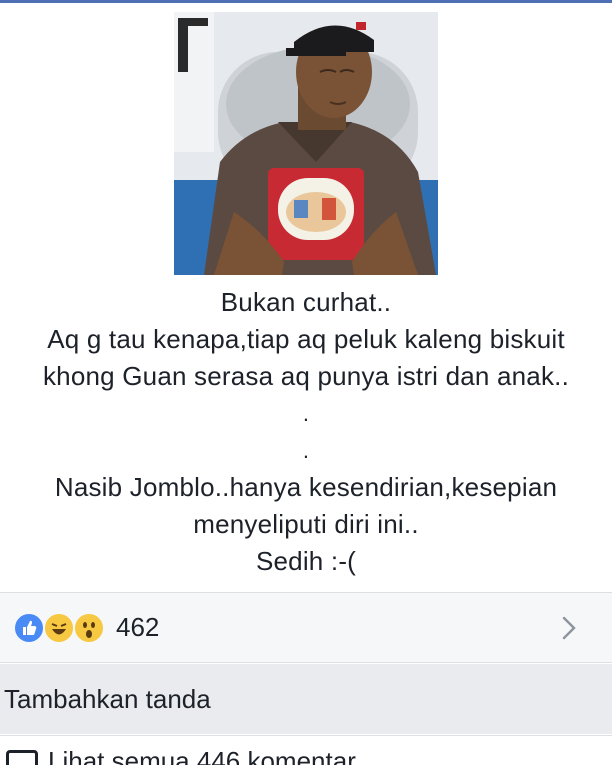 Image resolution: width=612 pixels, height=765 pixels. What do you see at coordinates (202, 755) in the screenshot?
I see `view-comments-label: Lihat semua 446 komentar` at bounding box center [202, 755].